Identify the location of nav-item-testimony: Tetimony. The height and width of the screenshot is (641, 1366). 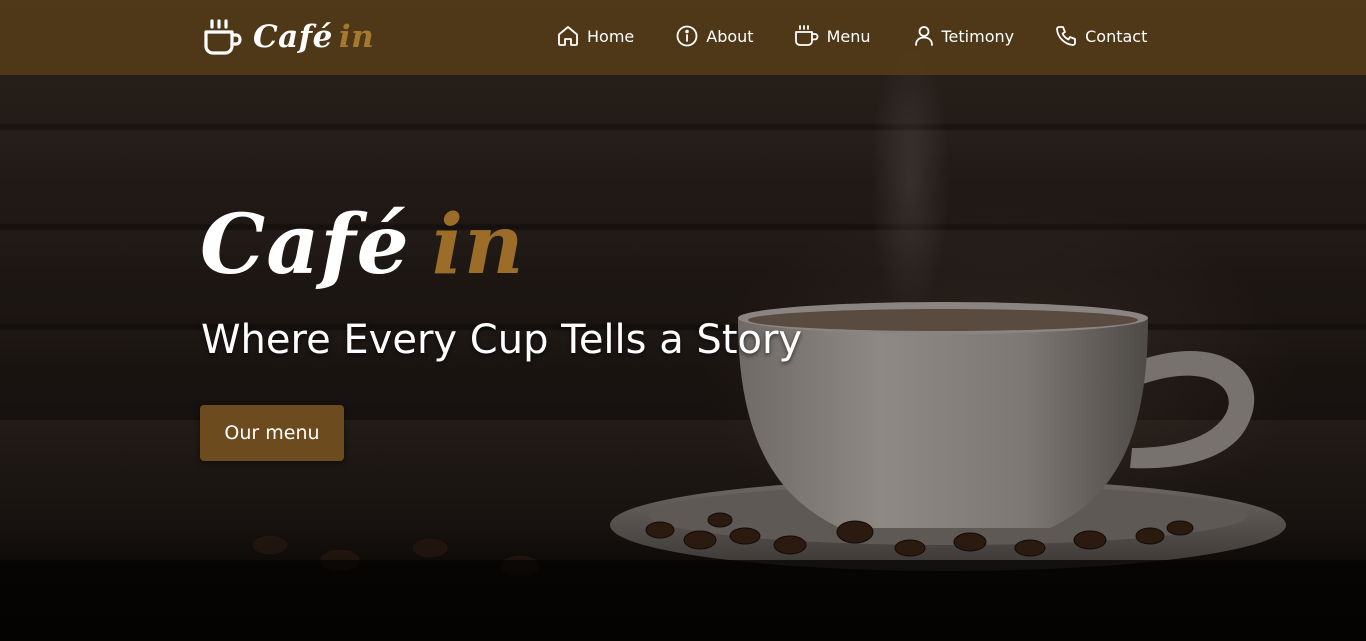
(964, 36).